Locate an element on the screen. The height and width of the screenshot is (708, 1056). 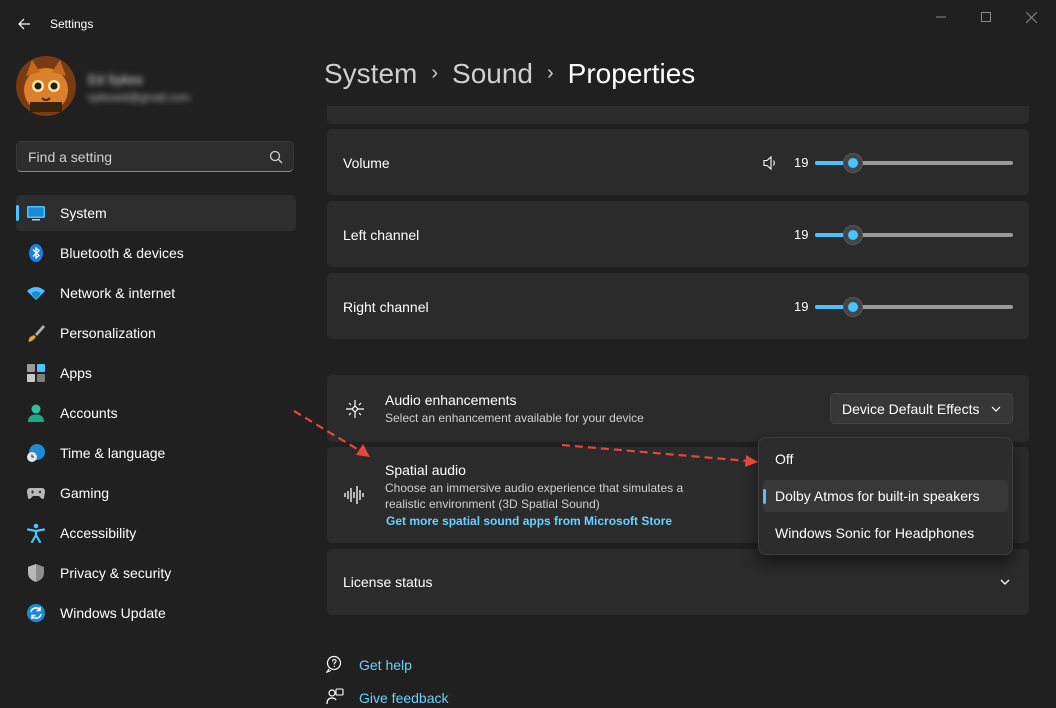
sidebar-item-gaming: Gaming is located at coordinates (156, 493).